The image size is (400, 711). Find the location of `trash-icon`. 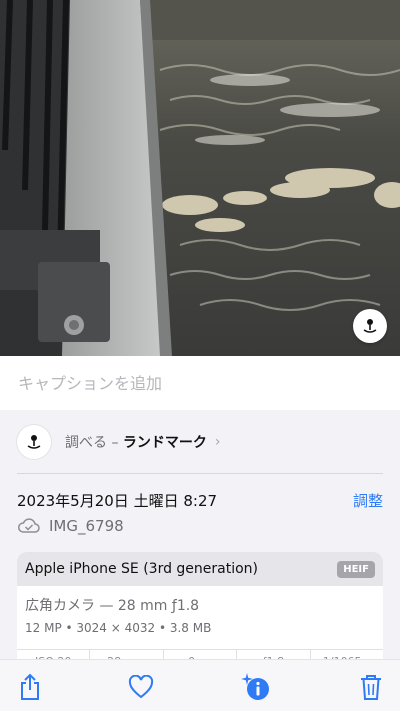

trash-icon is located at coordinates (371, 687).